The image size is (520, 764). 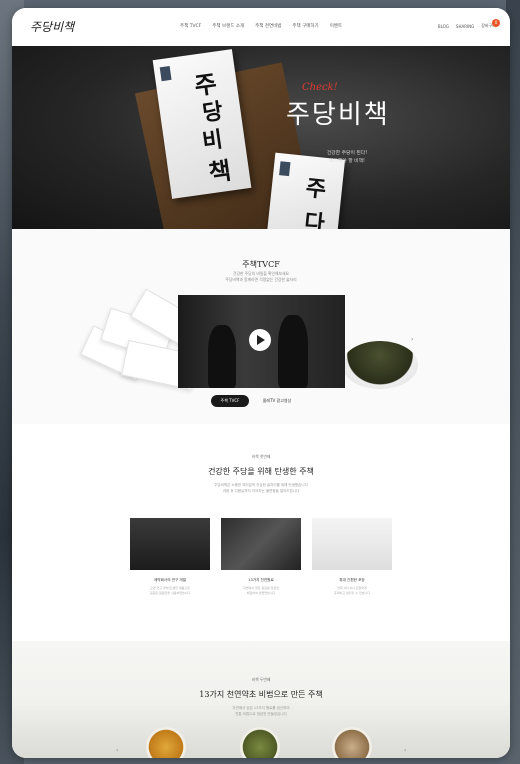 What do you see at coordinates (261, 711) in the screenshot?
I see `section-desc: 자연에서 얻은 13가지 원료를 엄선하여 전통 비법으로 정성껏 만들었습니다` at bounding box center [261, 711].